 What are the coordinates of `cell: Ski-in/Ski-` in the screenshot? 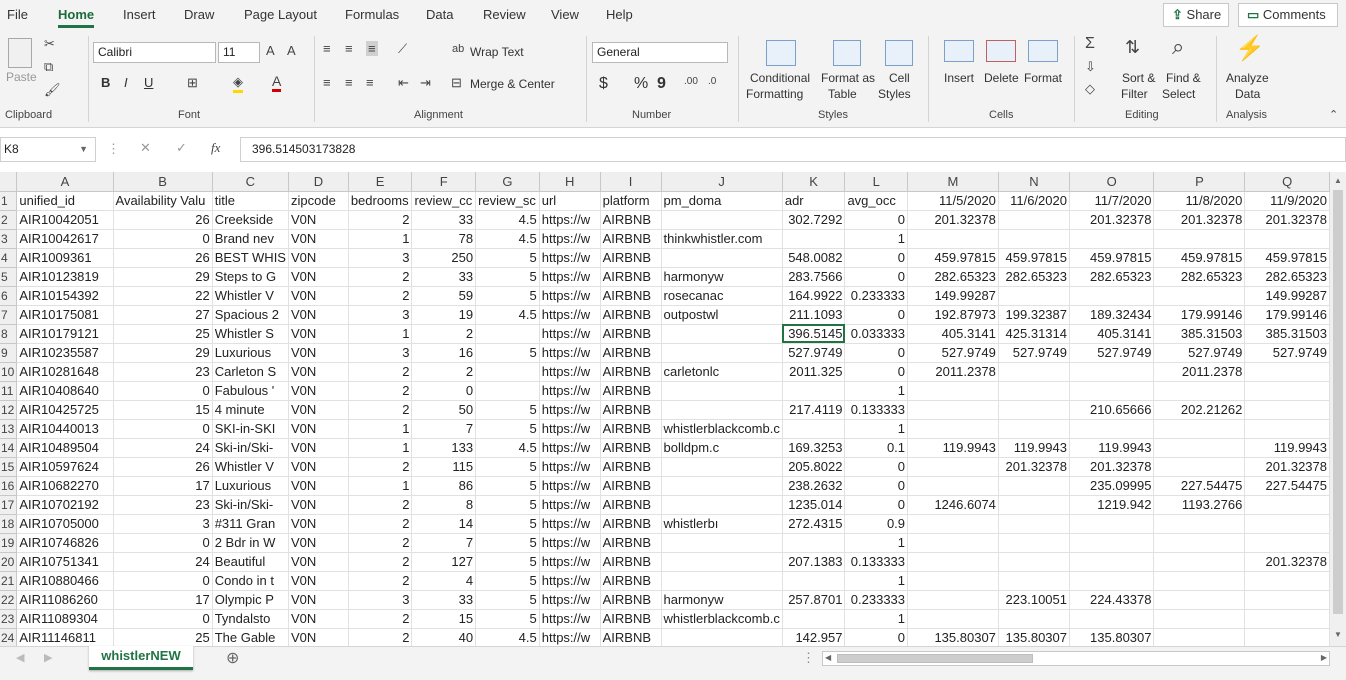 It's located at (250, 505).